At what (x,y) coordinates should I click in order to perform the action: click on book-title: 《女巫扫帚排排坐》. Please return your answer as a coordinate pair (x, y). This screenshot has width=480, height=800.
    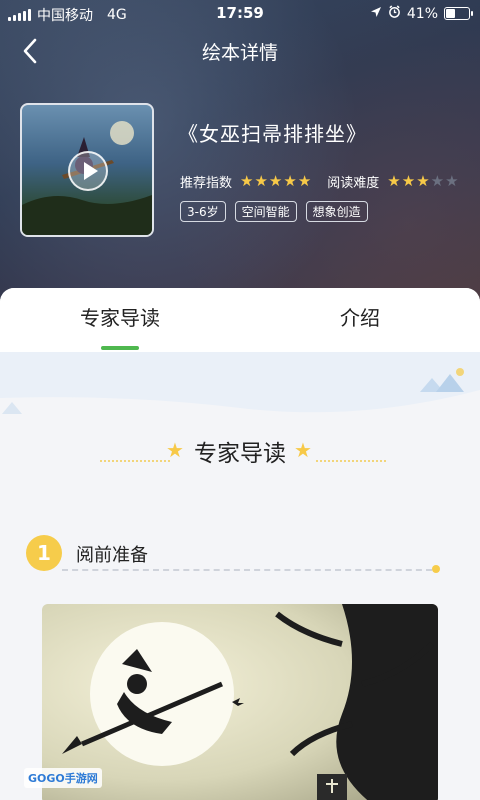
    Looking at the image, I should click on (272, 134).